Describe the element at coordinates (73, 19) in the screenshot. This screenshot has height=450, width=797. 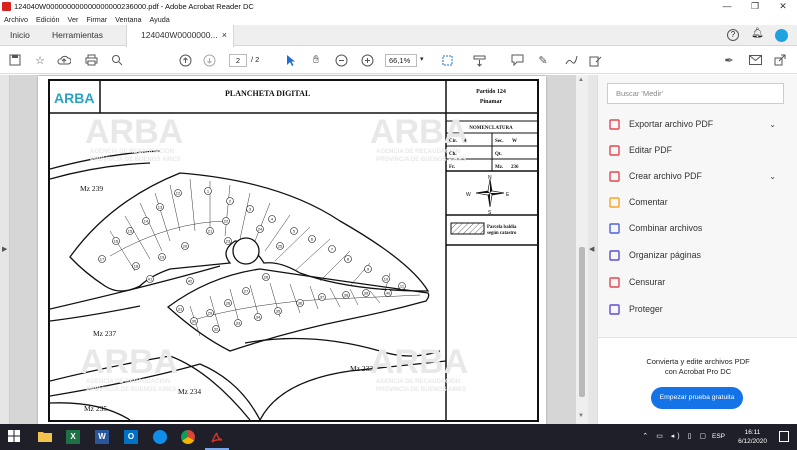
I see `menu-ver: Ver` at that location.